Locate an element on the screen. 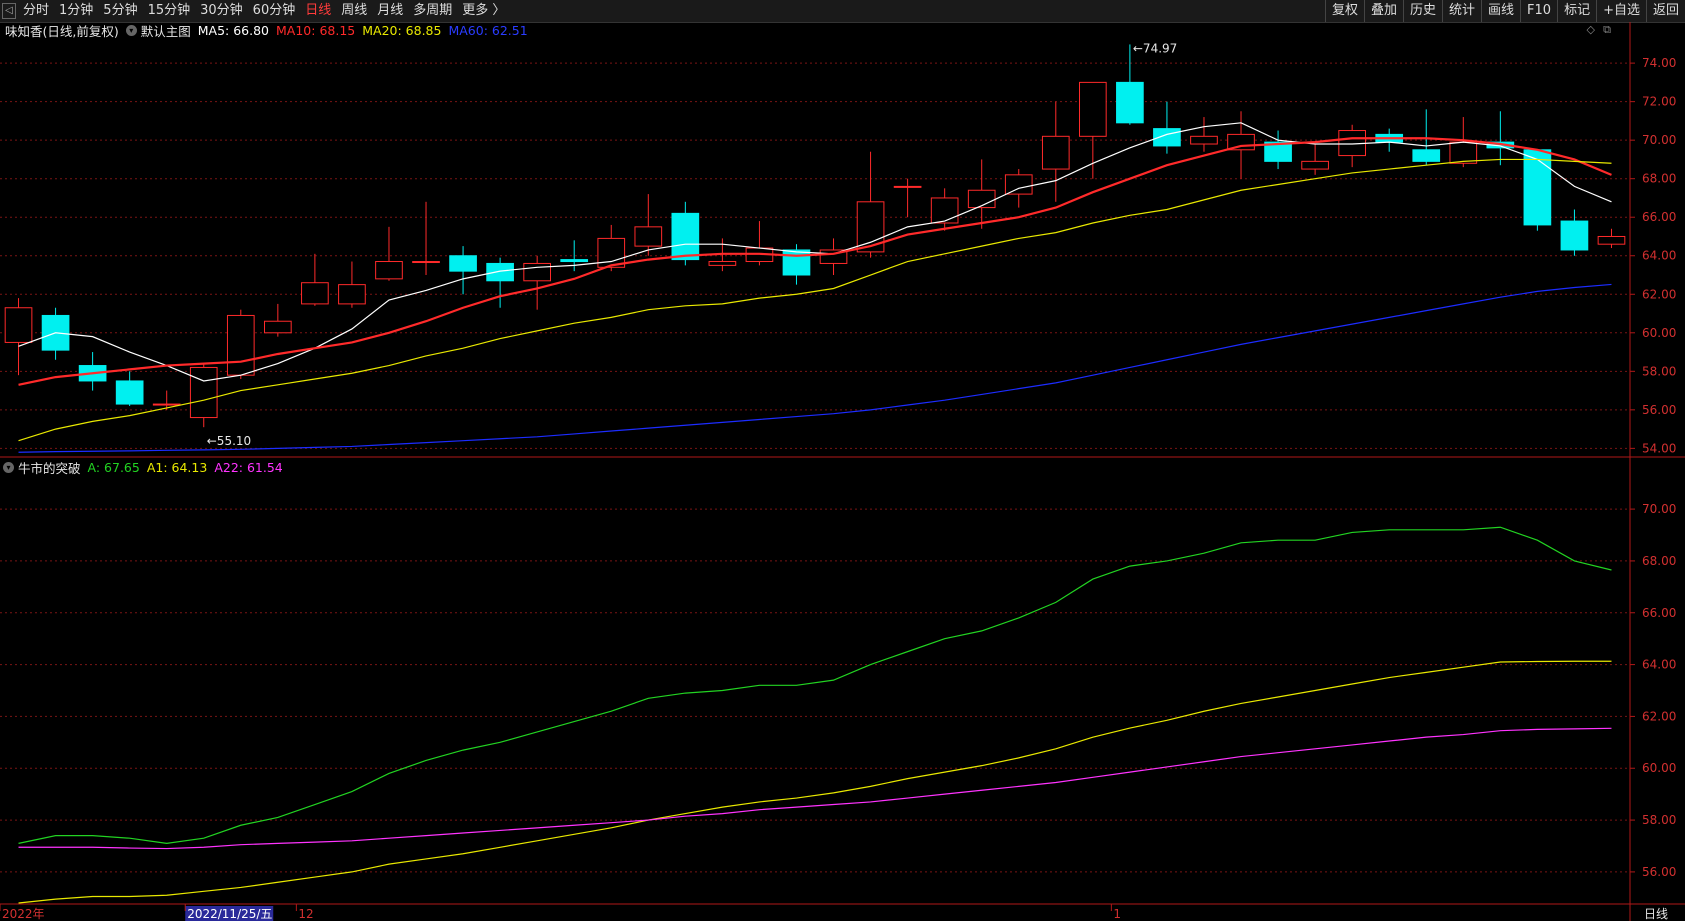 The image size is (1685, 921). period-tab-6: 日线 is located at coordinates (318, 11).